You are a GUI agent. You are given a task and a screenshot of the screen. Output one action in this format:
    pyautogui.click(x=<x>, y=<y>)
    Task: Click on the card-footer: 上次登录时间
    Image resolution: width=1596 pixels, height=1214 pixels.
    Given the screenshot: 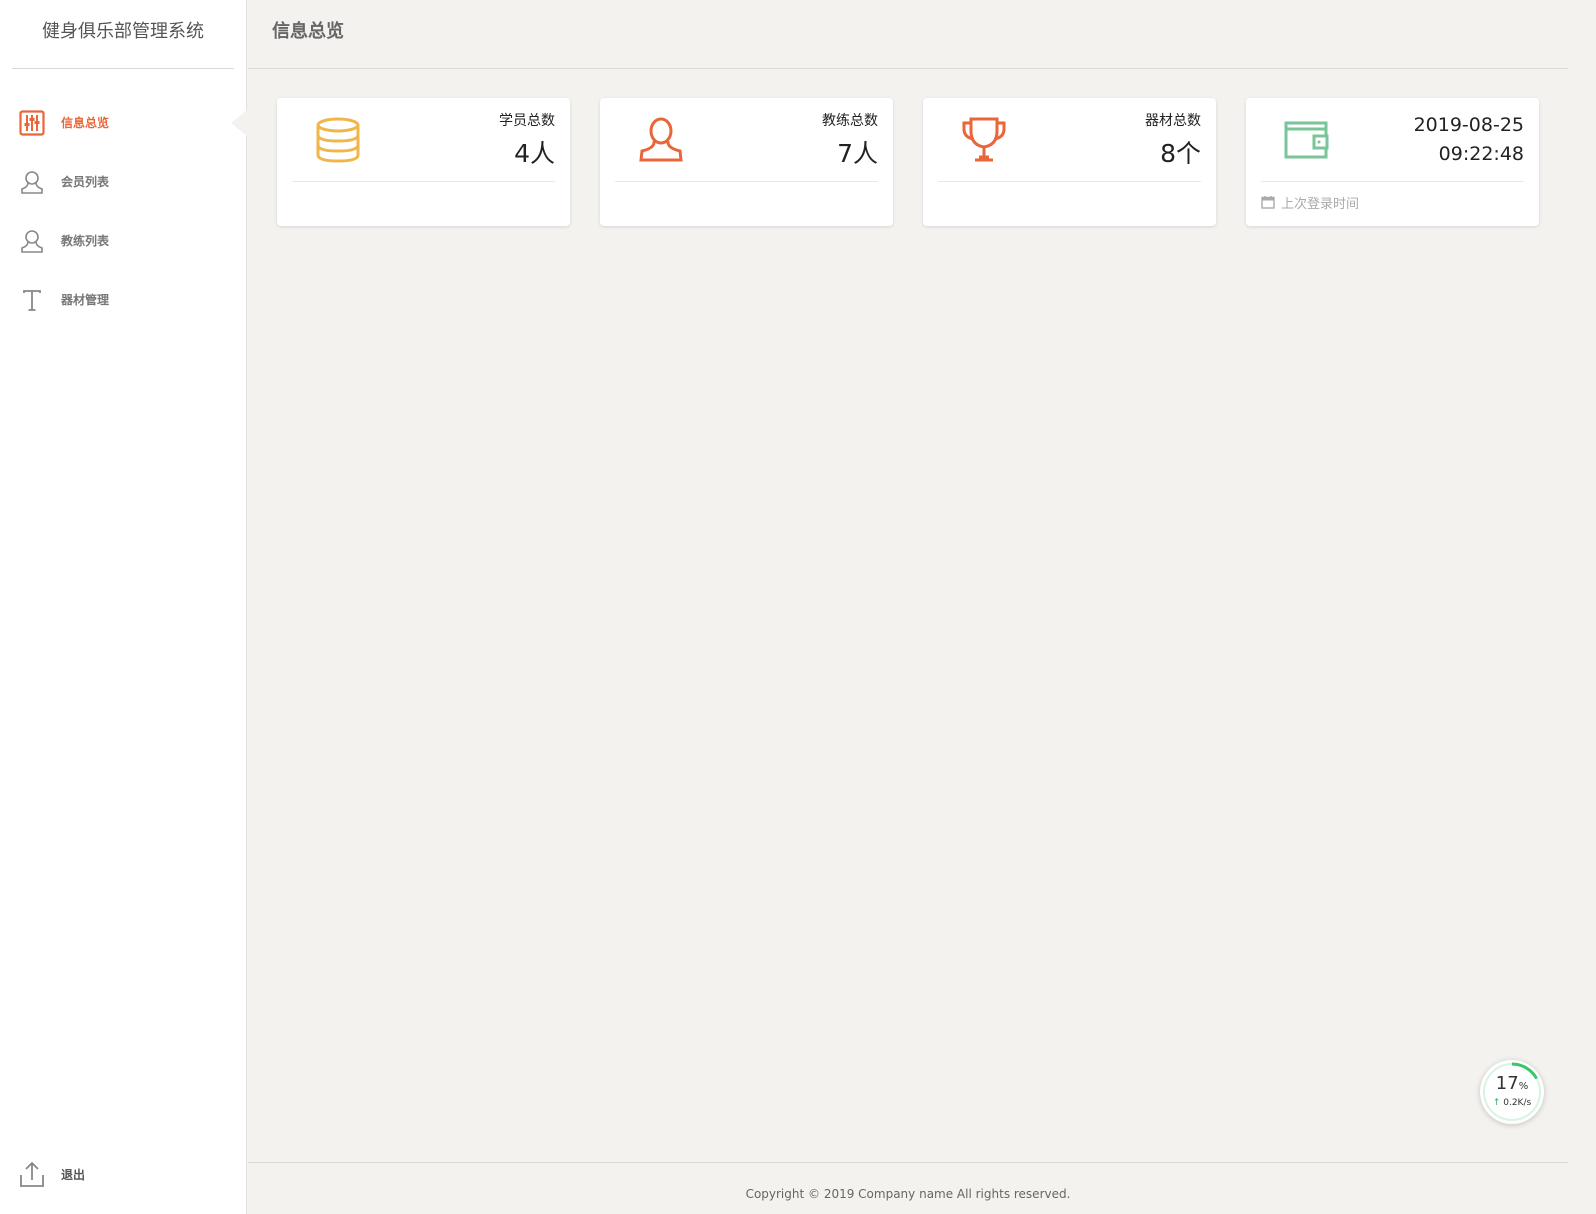 What is the action you would take?
    pyautogui.click(x=1392, y=202)
    